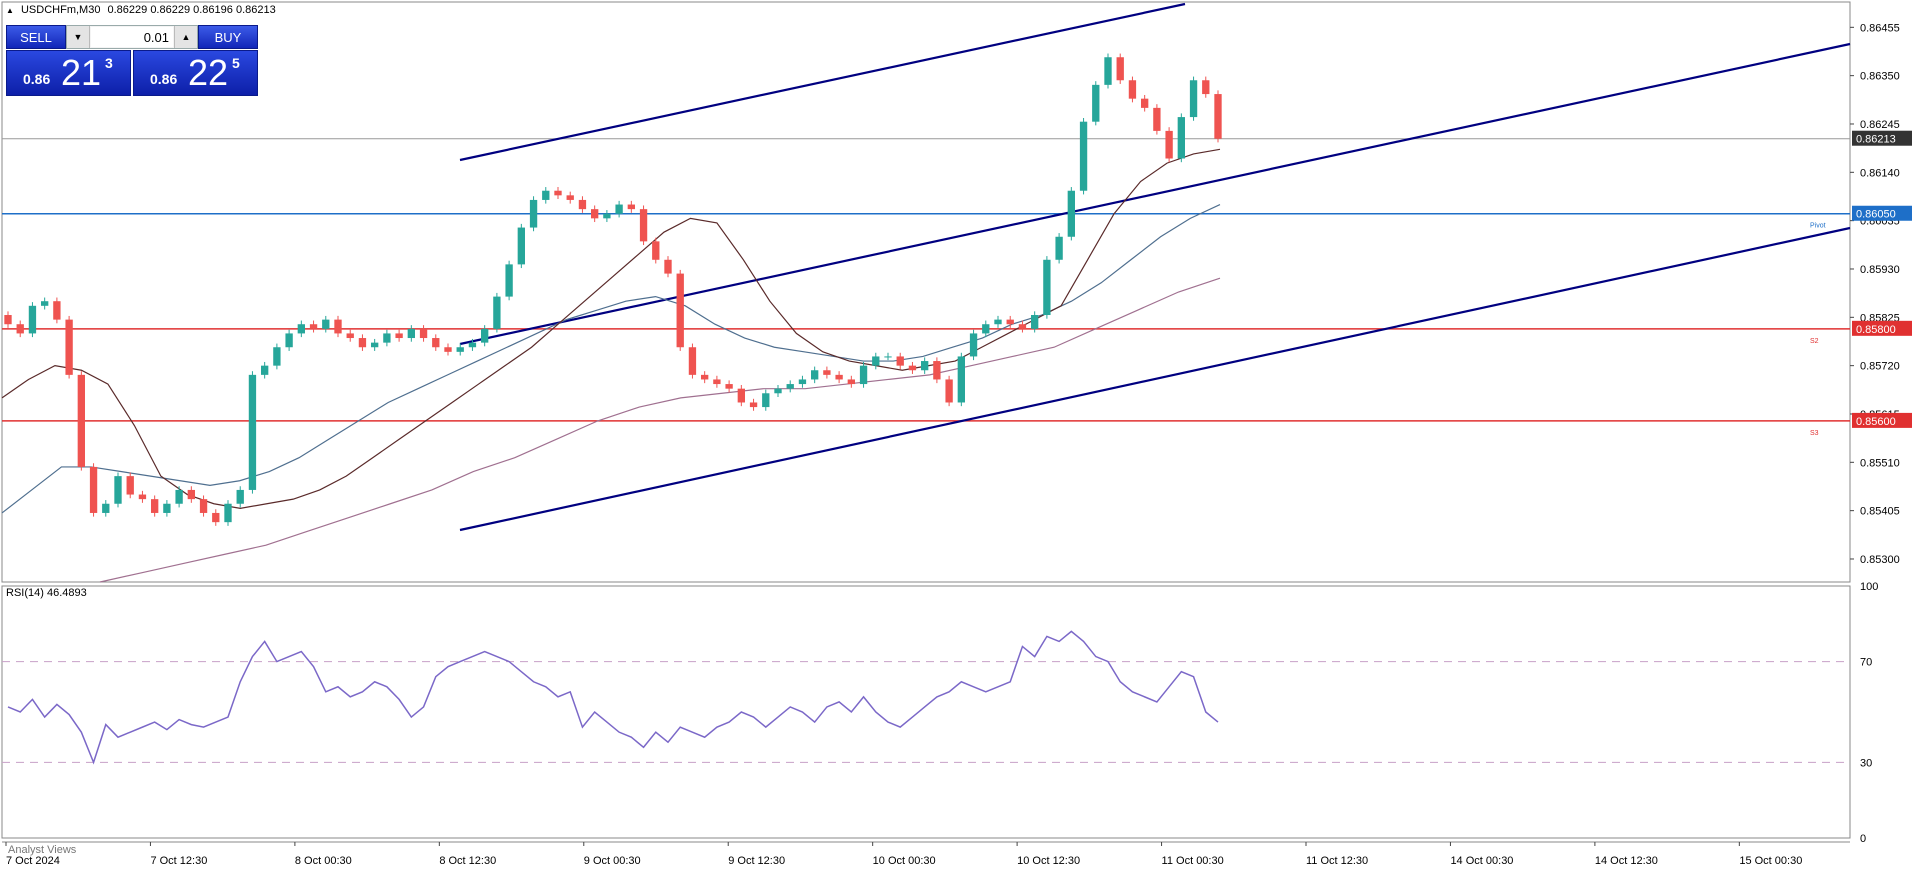 The width and height of the screenshot is (1916, 874). Describe the element at coordinates (612, 861) in the screenshot. I see `x-tick-label: 9 Oct 00:30` at that location.